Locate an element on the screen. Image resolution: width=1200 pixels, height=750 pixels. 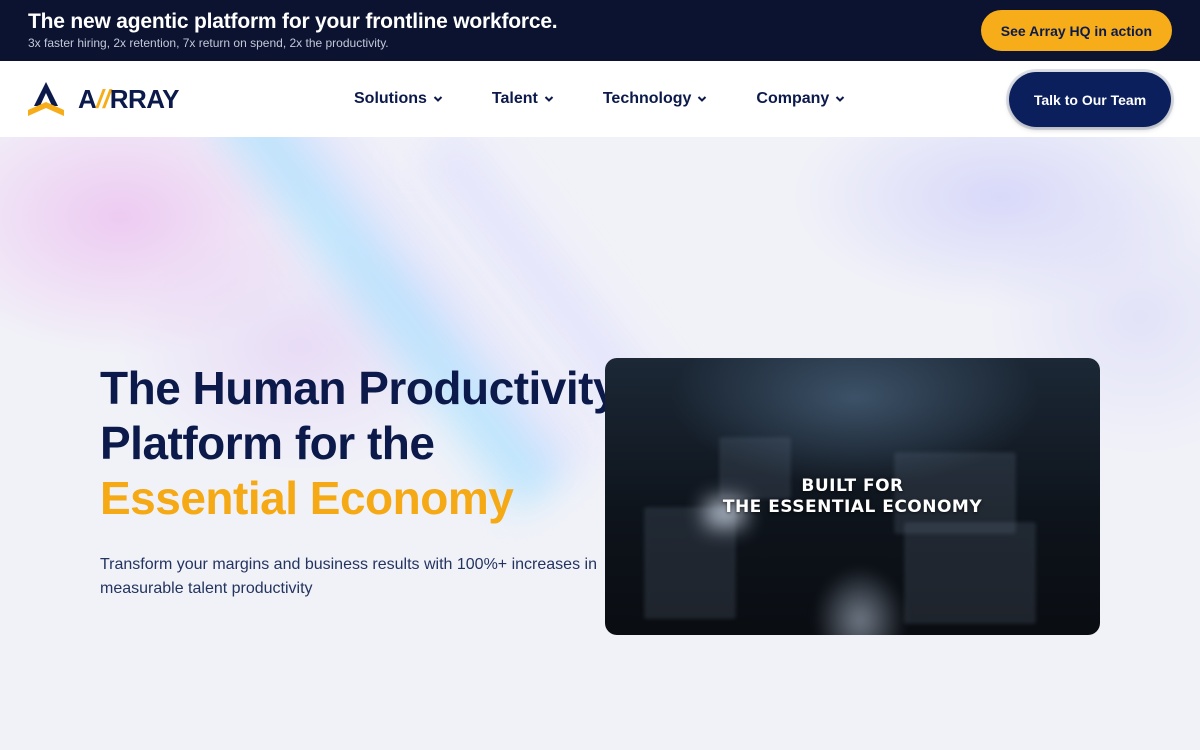
nav-item-technology: Technology is located at coordinates (655, 99).